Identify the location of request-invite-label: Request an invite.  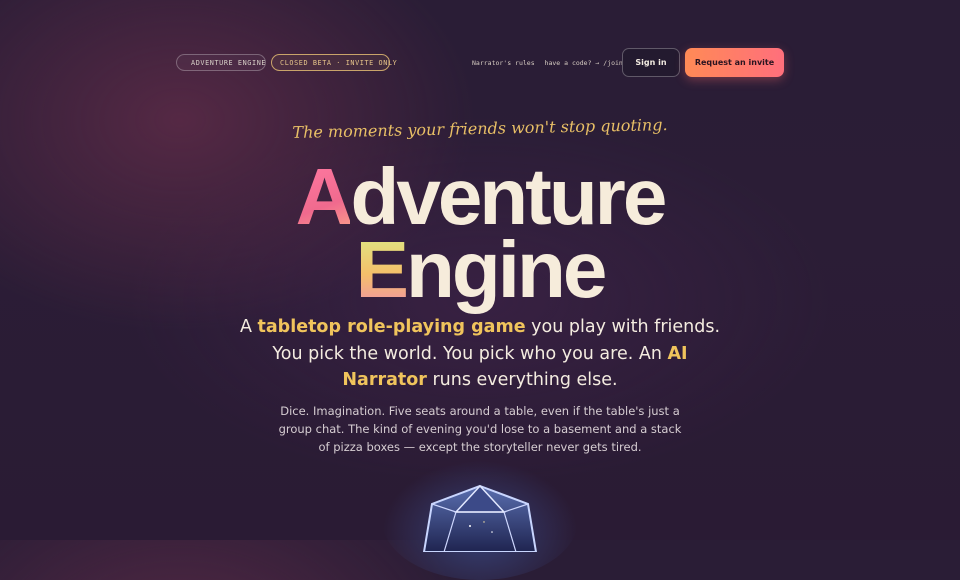
(734, 62).